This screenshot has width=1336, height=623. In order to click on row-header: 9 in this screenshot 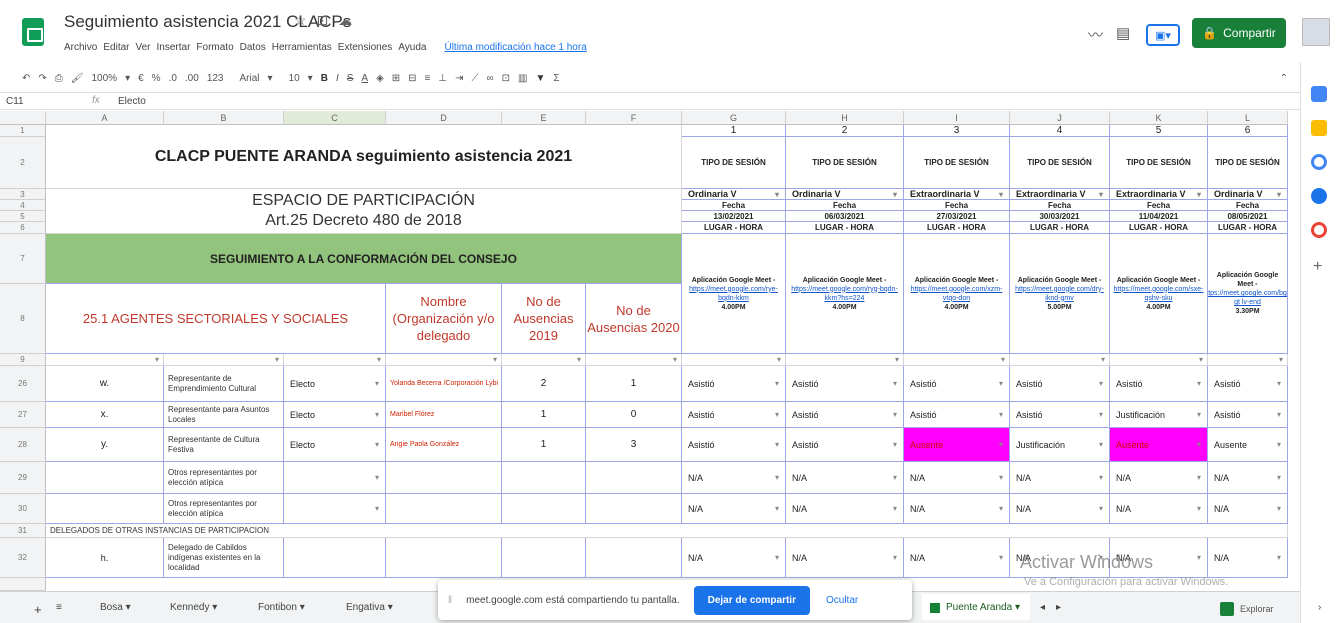, I will do `click(23, 360)`.